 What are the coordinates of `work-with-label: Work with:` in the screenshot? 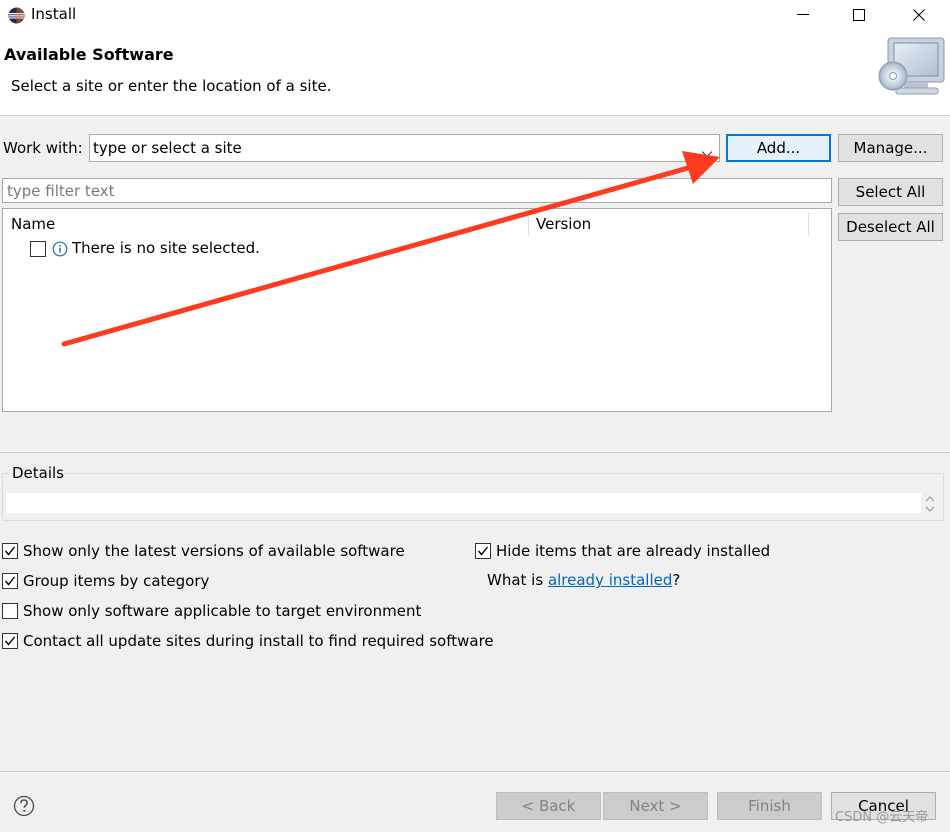 It's located at (43, 148).